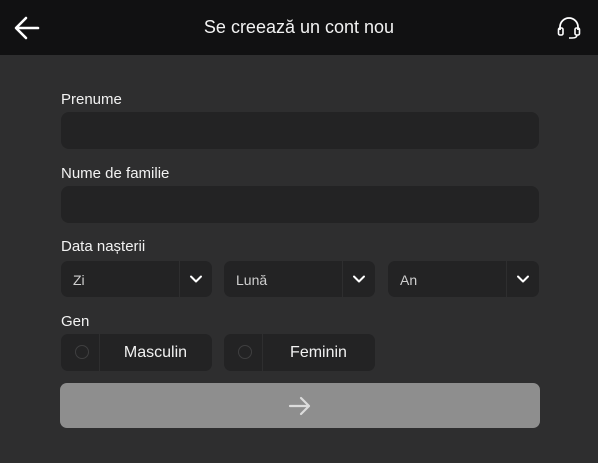 This screenshot has width=598, height=463. What do you see at coordinates (115, 173) in the screenshot?
I see `last-name-label: Nume de familie` at bounding box center [115, 173].